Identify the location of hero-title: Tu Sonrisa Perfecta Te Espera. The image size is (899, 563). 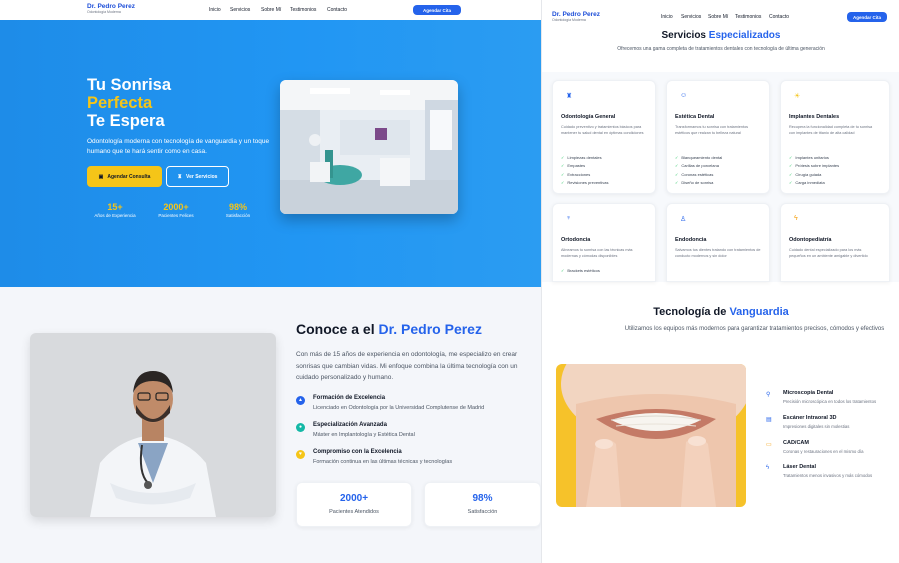
(129, 103).